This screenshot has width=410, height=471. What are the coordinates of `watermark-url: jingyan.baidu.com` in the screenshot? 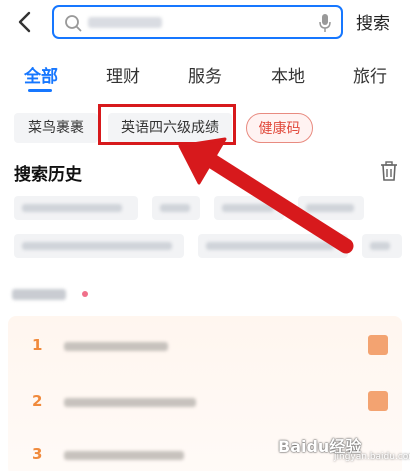 It's located at (372, 457).